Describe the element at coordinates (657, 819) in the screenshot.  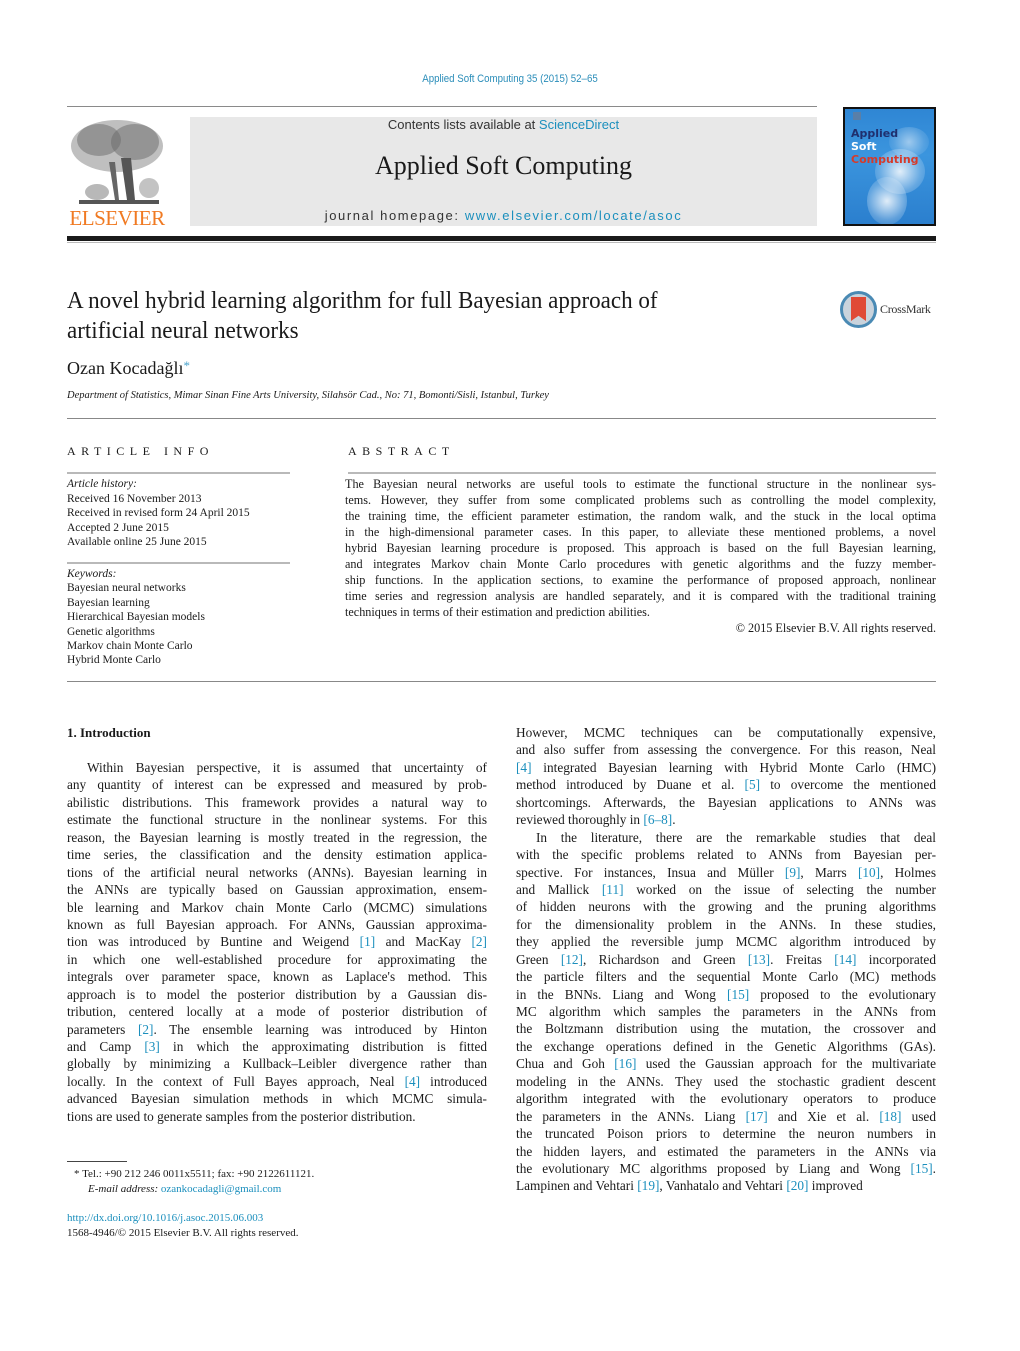
I see `citation-link: [6–8]` at that location.